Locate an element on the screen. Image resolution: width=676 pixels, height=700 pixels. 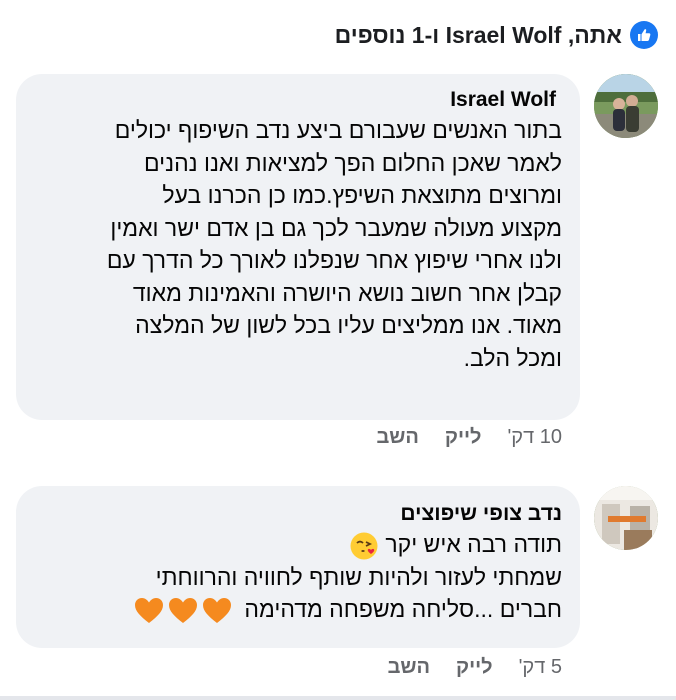
comment-timestamp: 5 דק' is located at coordinates (540, 667).